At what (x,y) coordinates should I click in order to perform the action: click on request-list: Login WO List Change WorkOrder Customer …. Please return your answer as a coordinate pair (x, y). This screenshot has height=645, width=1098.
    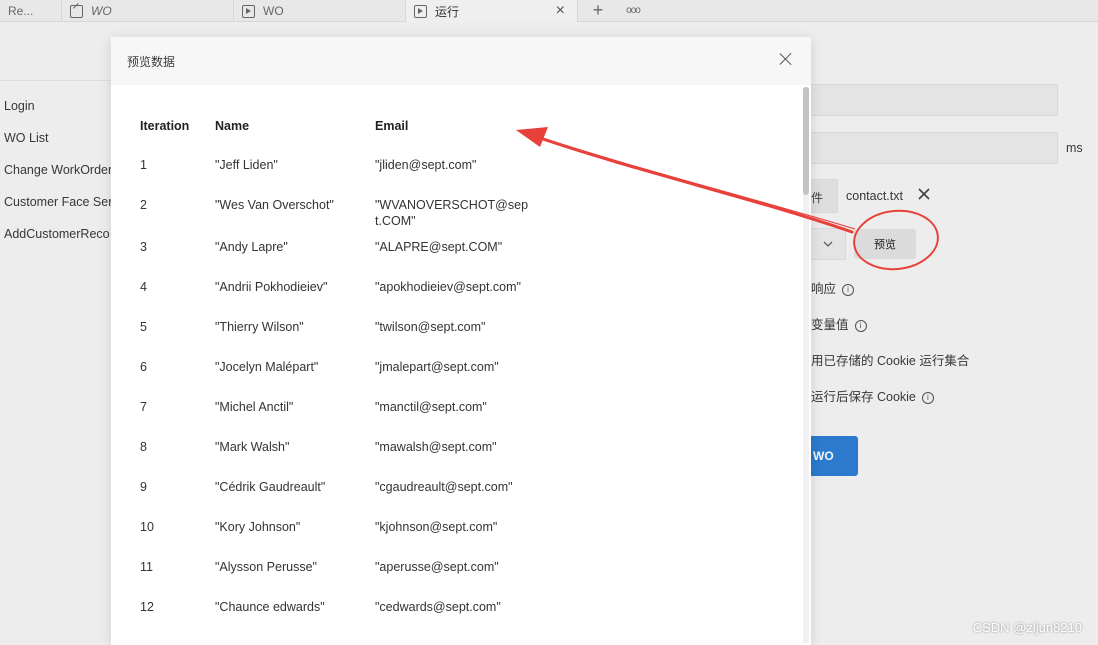
    Looking at the image, I should click on (55, 168).